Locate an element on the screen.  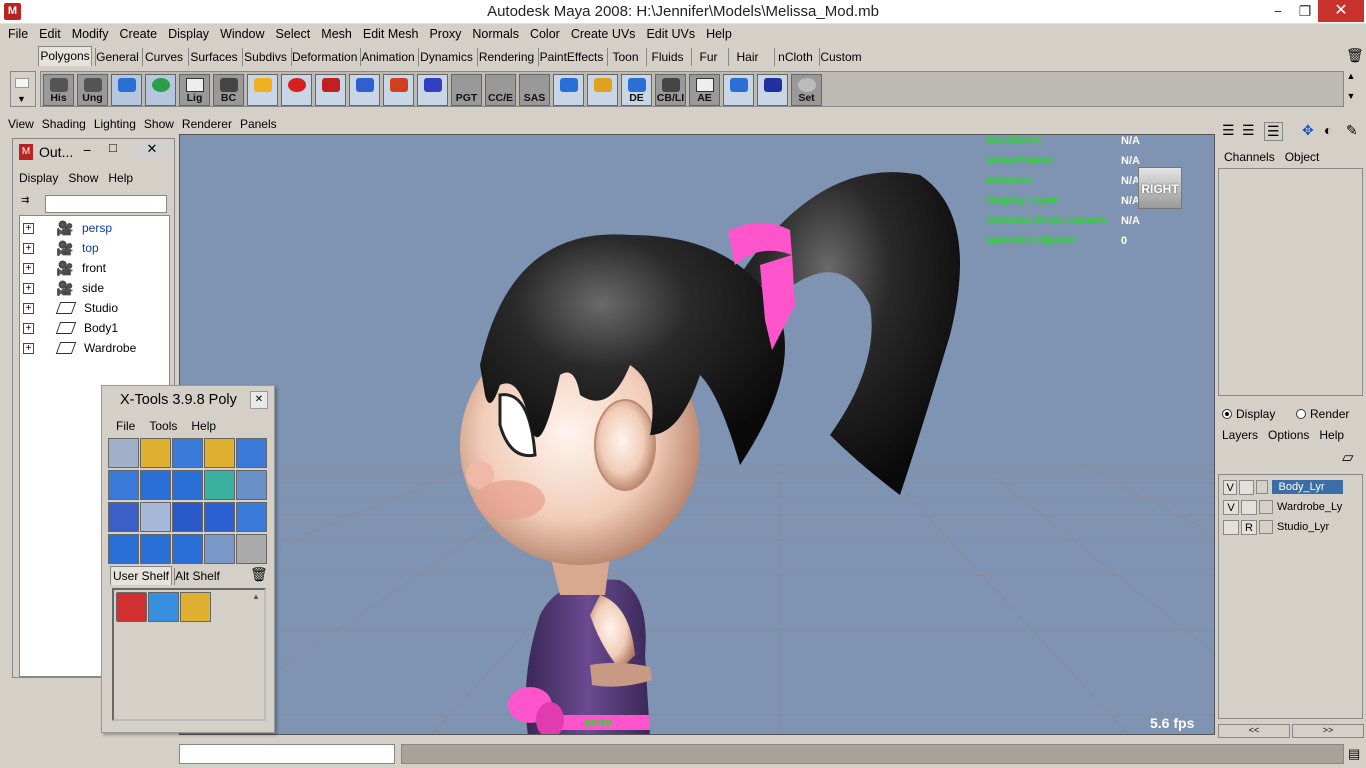
shelf-tool-grid is located at coordinates (602, 90).